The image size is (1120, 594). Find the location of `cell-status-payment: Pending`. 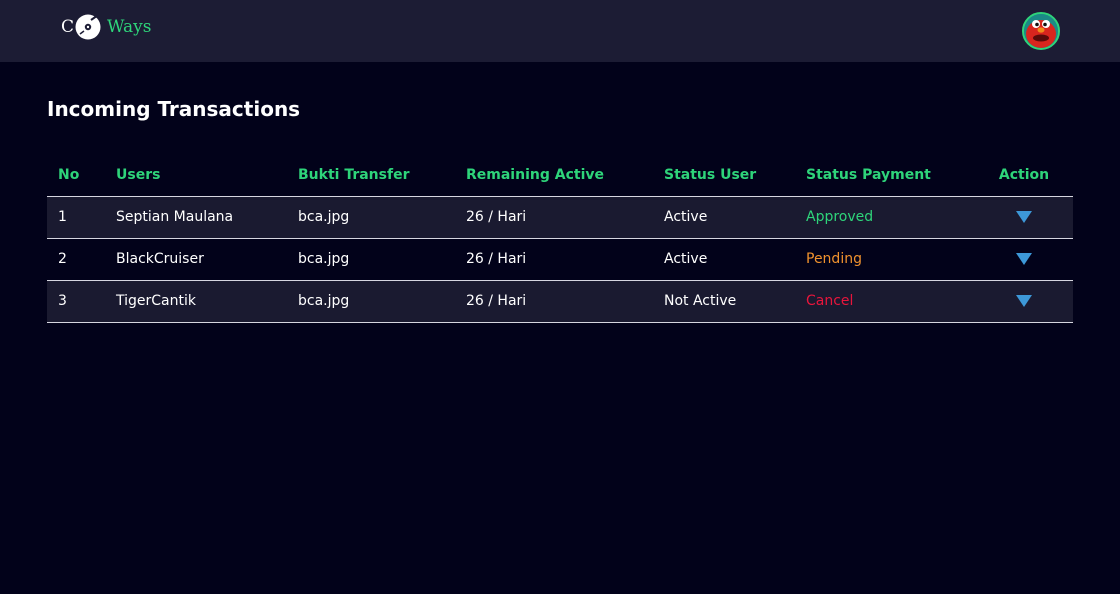

cell-status-payment: Pending is located at coordinates (885, 258).